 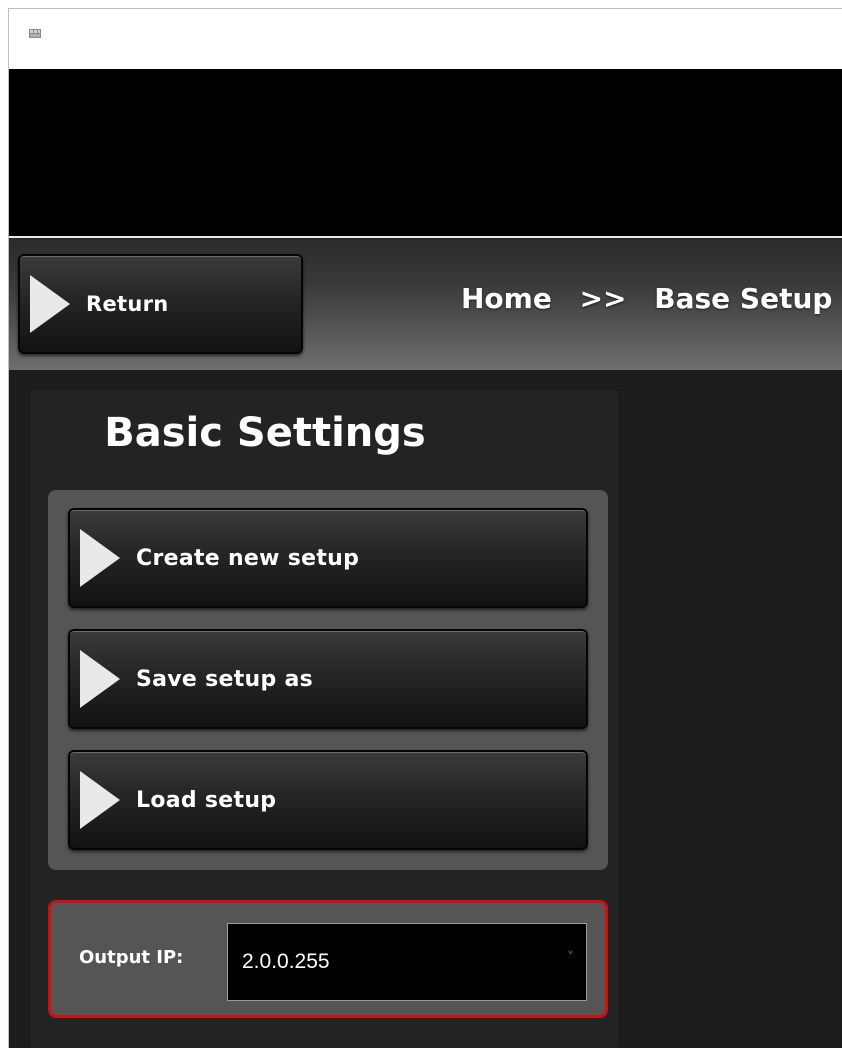 What do you see at coordinates (265, 433) in the screenshot?
I see `panel-title: Basic Settings` at bounding box center [265, 433].